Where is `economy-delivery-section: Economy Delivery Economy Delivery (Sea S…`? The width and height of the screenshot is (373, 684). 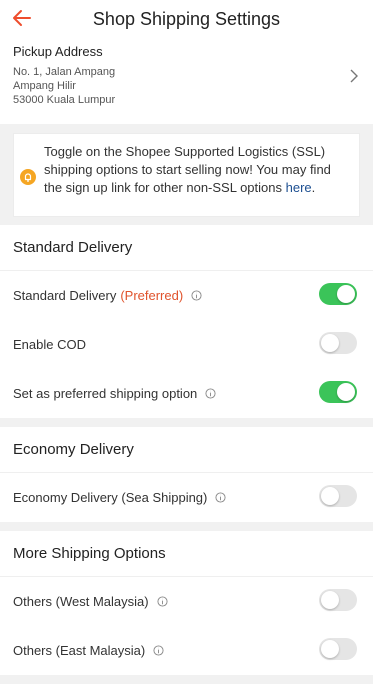 economy-delivery-section: Economy Delivery Economy Delivery (Sea S… is located at coordinates (186, 474).